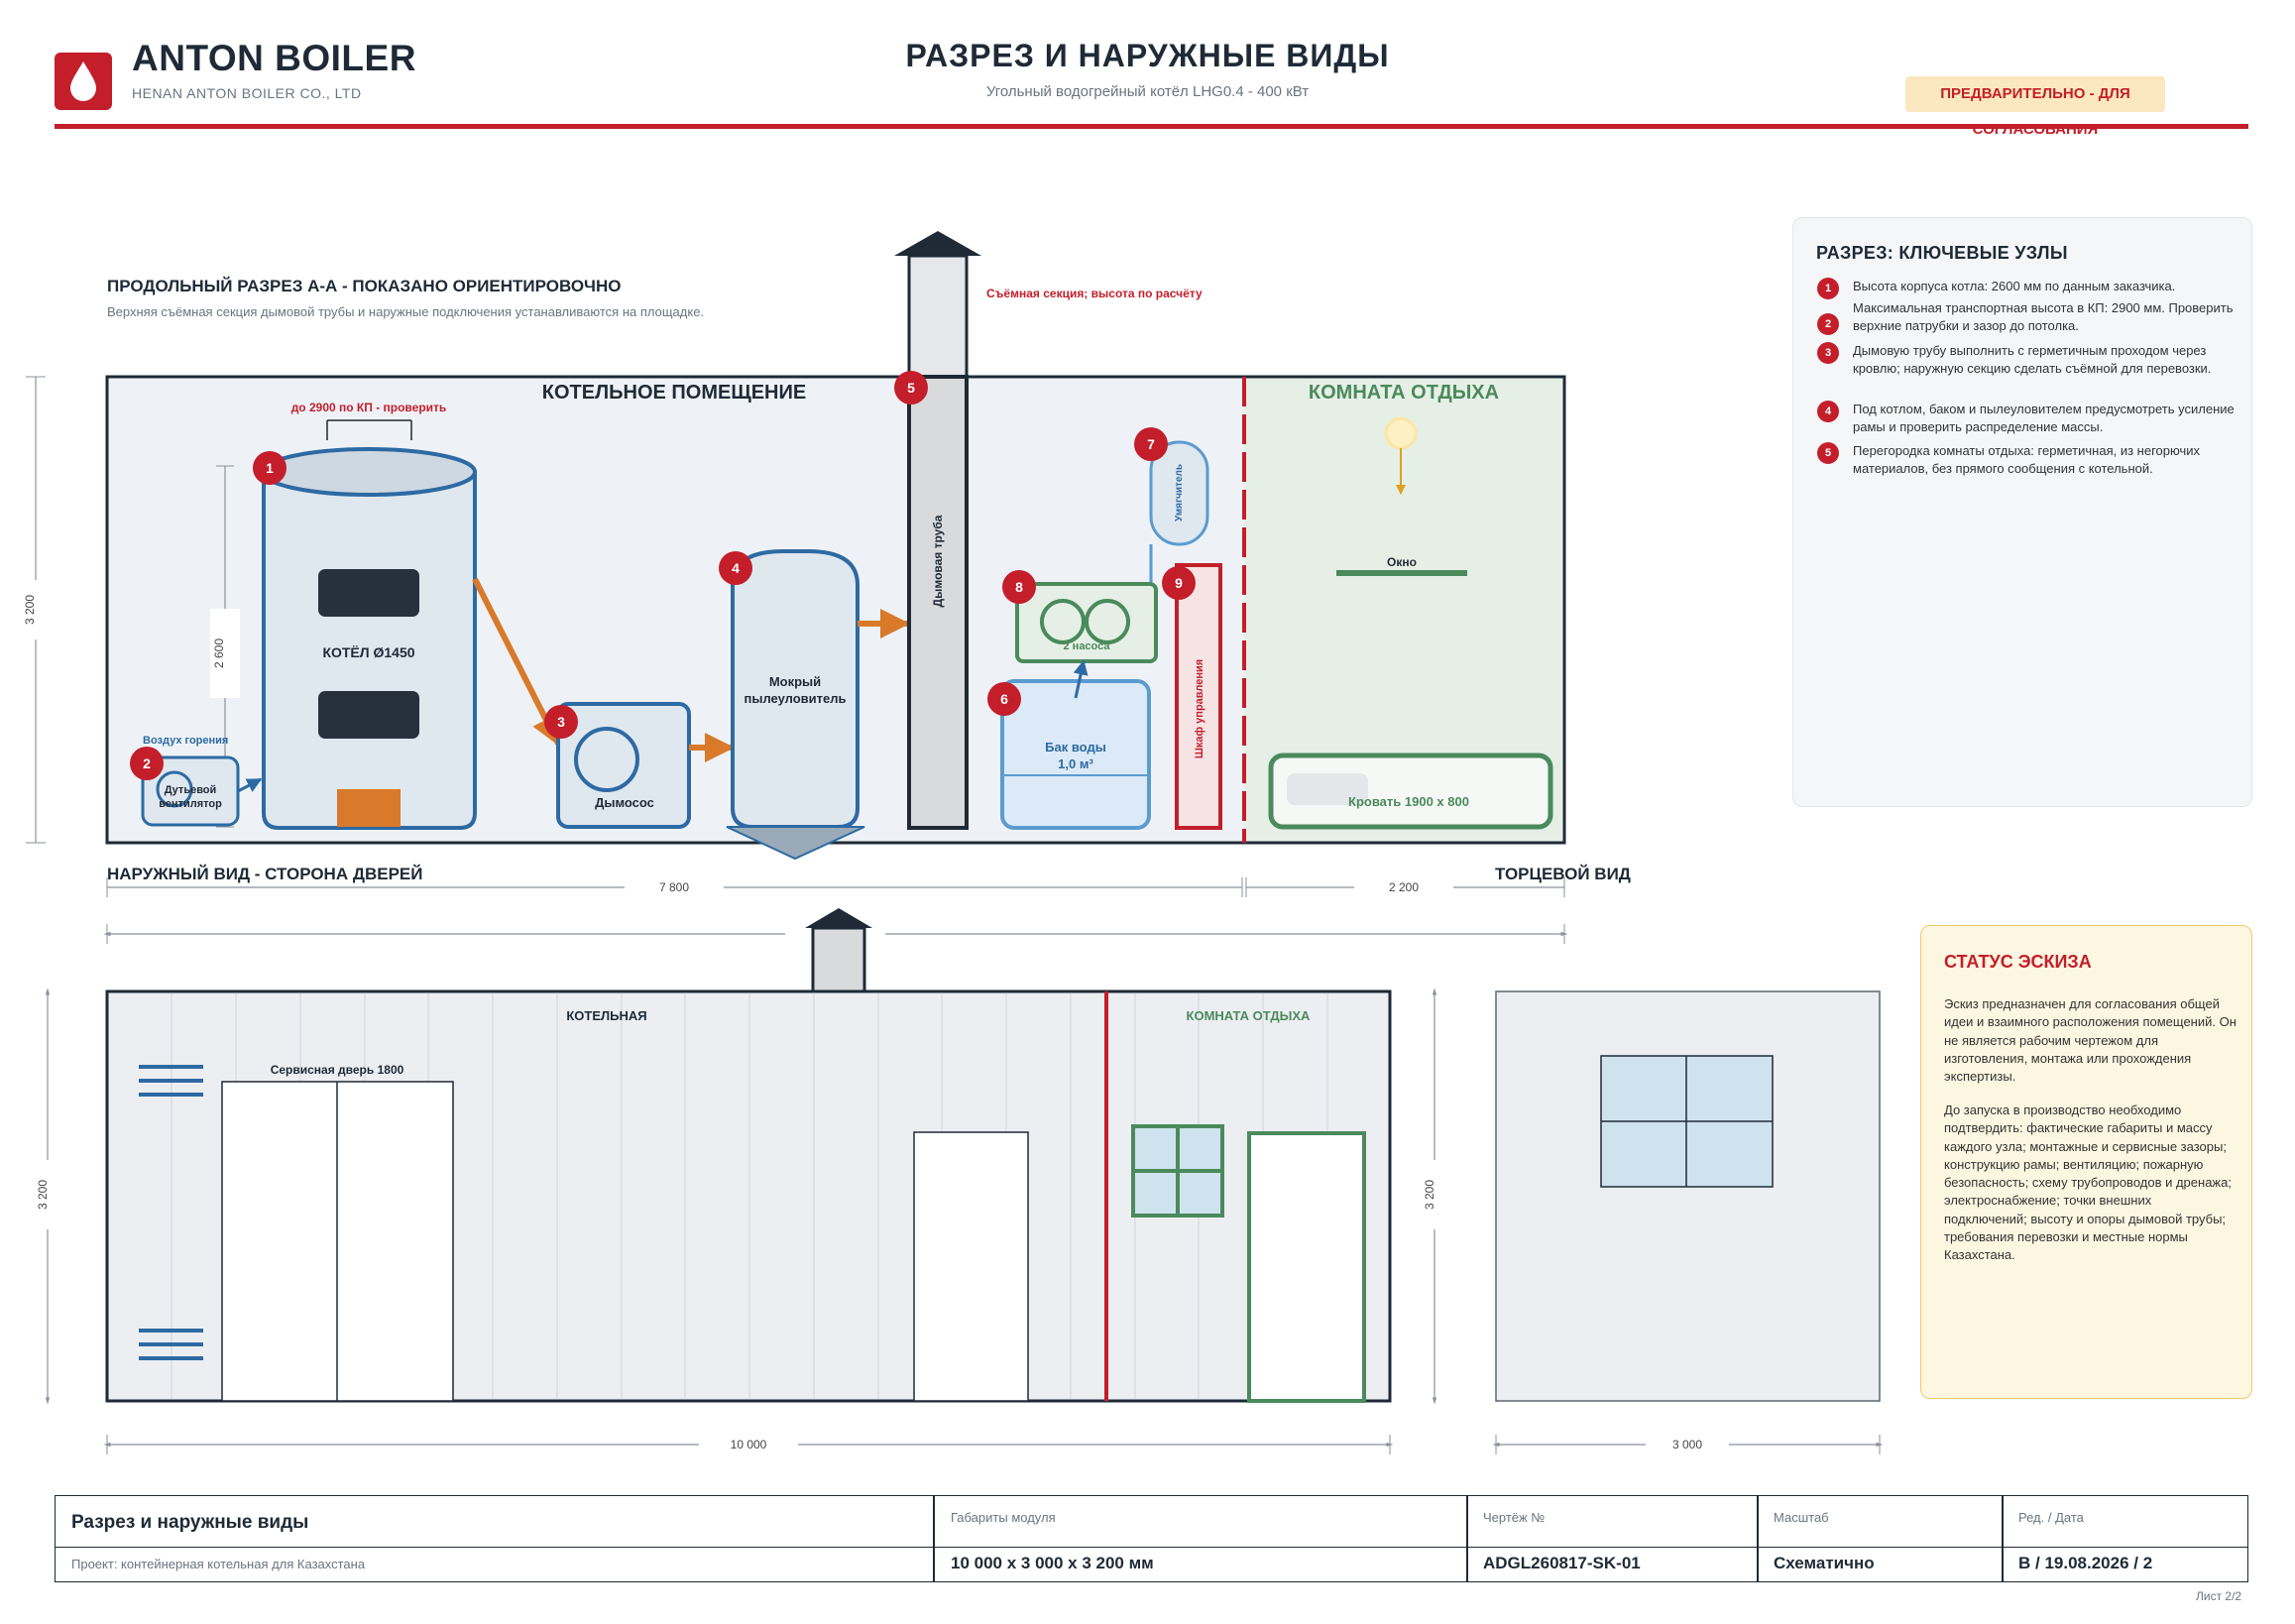  What do you see at coordinates (1075, 763) in the screenshot?
I see `tank-label-2: 1,0 м³` at bounding box center [1075, 763].